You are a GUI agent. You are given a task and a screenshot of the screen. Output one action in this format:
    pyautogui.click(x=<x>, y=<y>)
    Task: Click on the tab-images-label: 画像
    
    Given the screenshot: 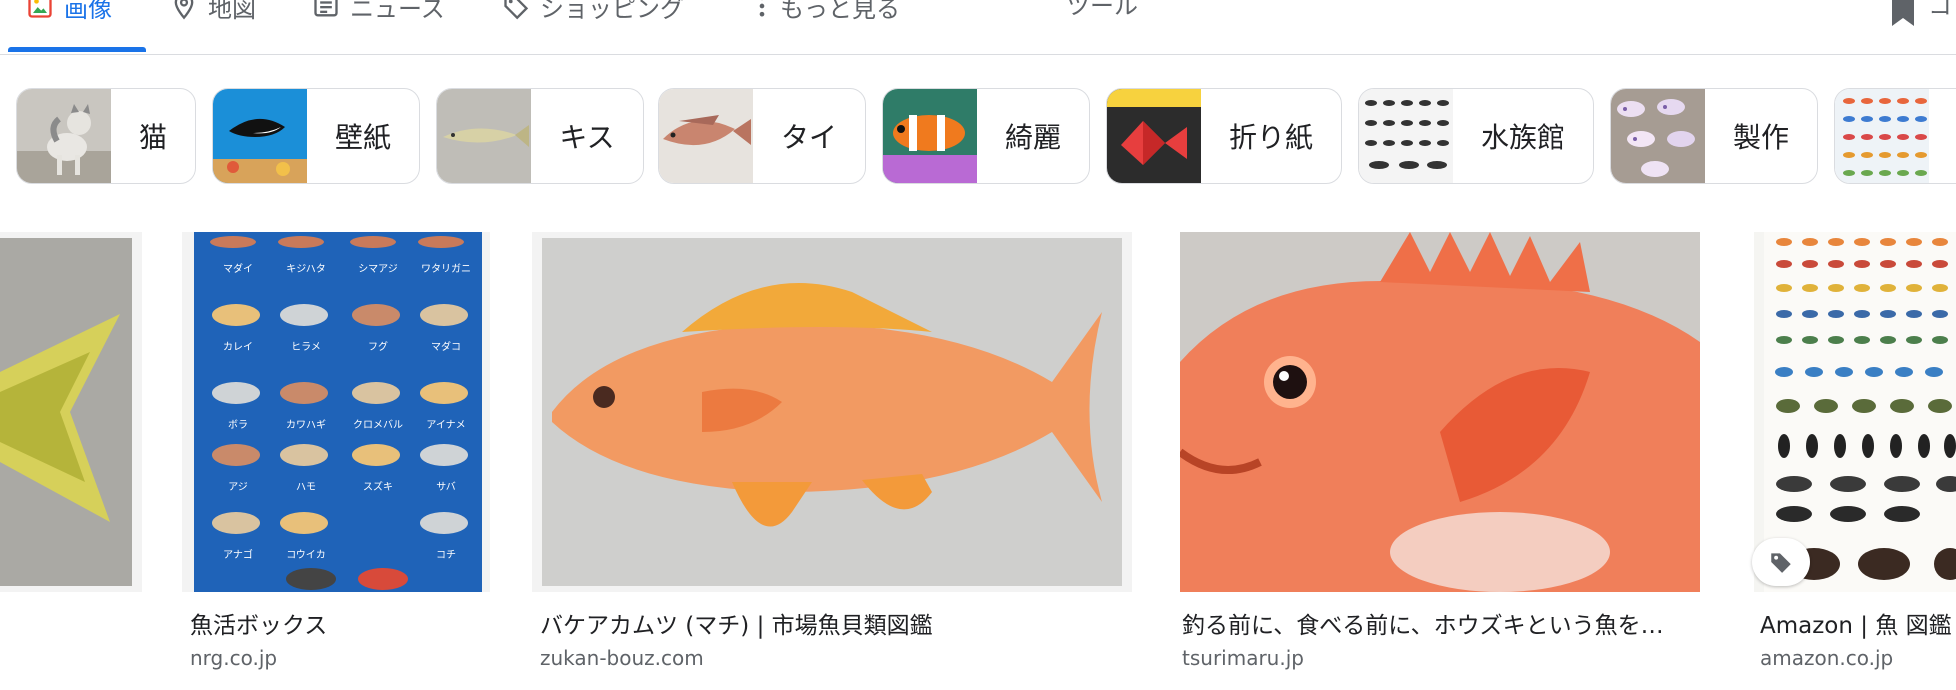 What is the action you would take?
    pyautogui.click(x=88, y=11)
    